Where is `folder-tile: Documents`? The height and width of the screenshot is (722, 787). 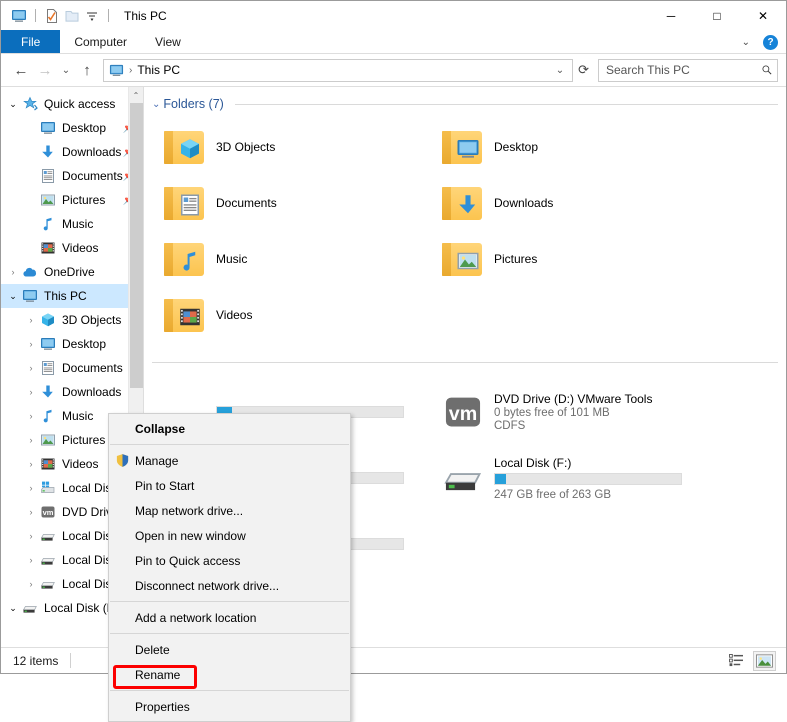
folder-tile: Documents is located at coordinates (289, 203).